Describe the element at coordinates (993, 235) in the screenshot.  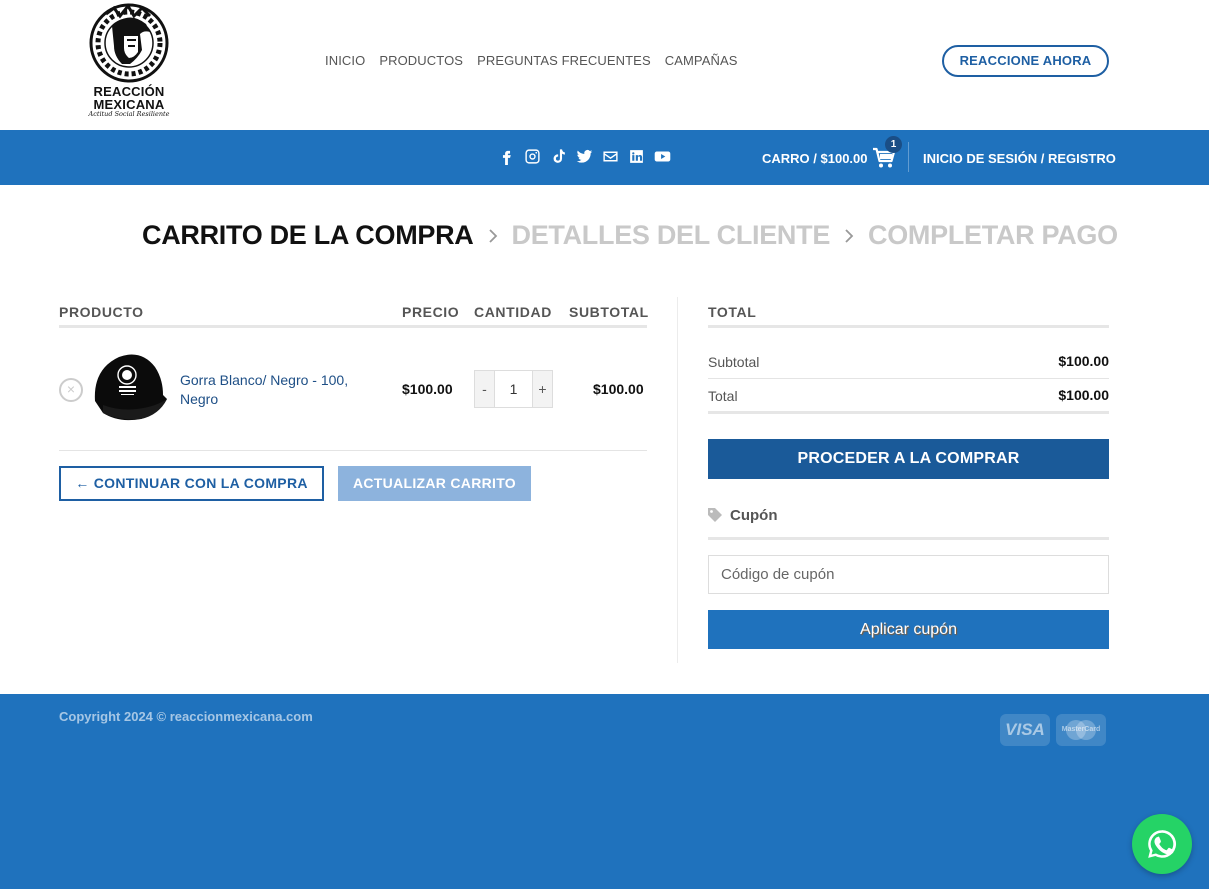
I see `step-complete-payment: COMPLETAR PAGO` at that location.